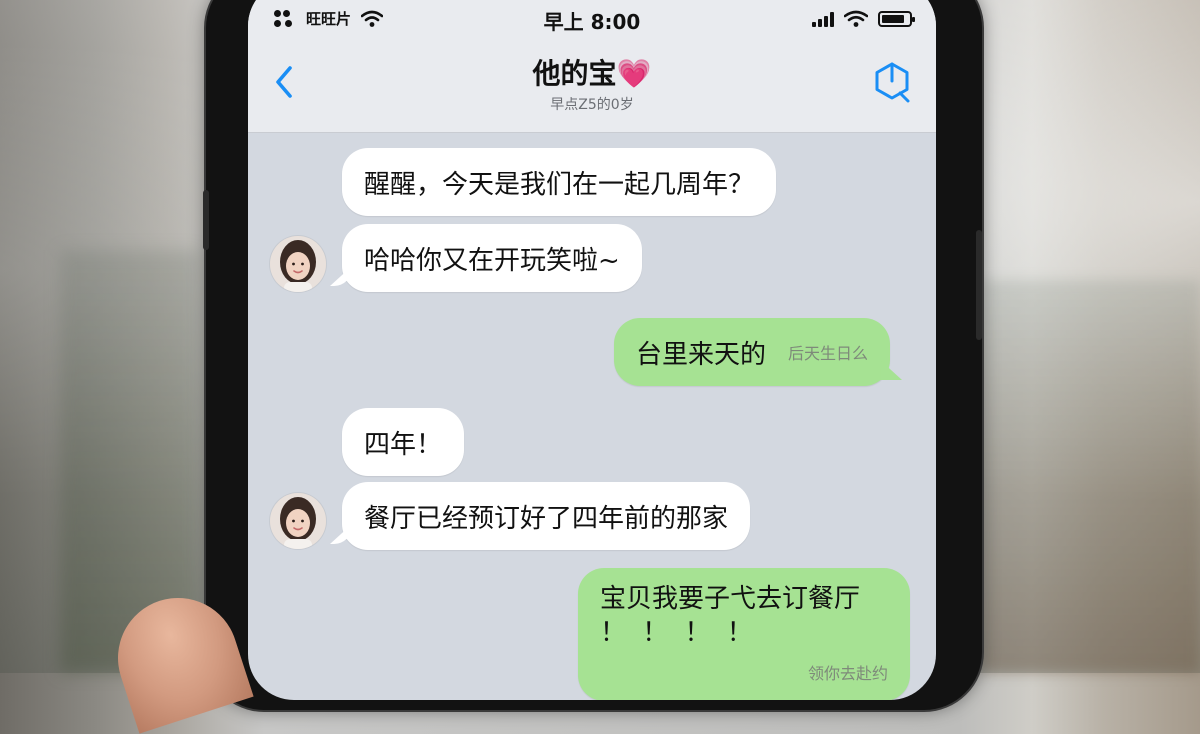  I want to click on chat-subtitle: 早点Z5的0岁, so click(592, 105).